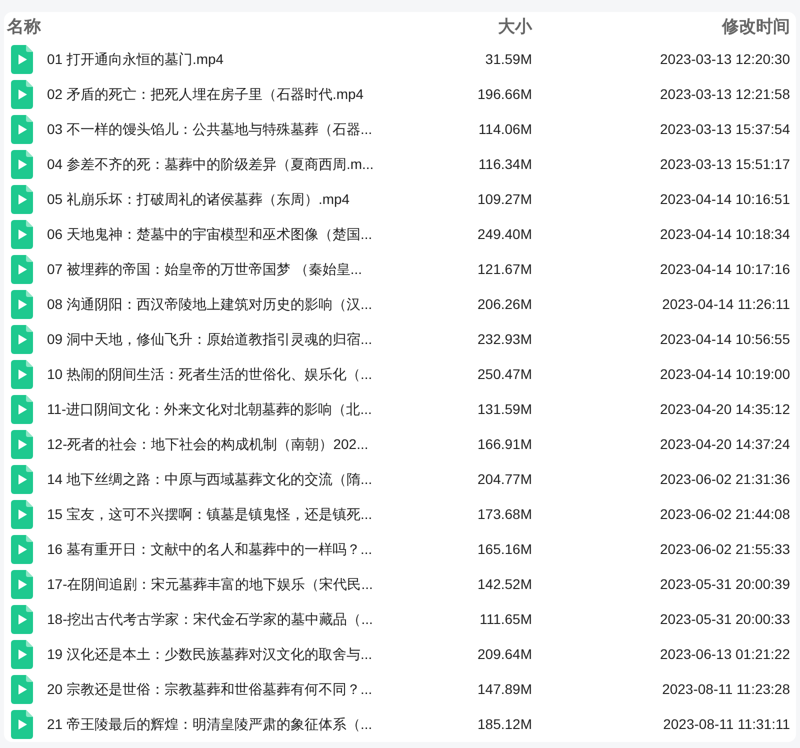  What do you see at coordinates (725, 234) in the screenshot?
I see `modified-time: 2023-04-14 10:18:34` at bounding box center [725, 234].